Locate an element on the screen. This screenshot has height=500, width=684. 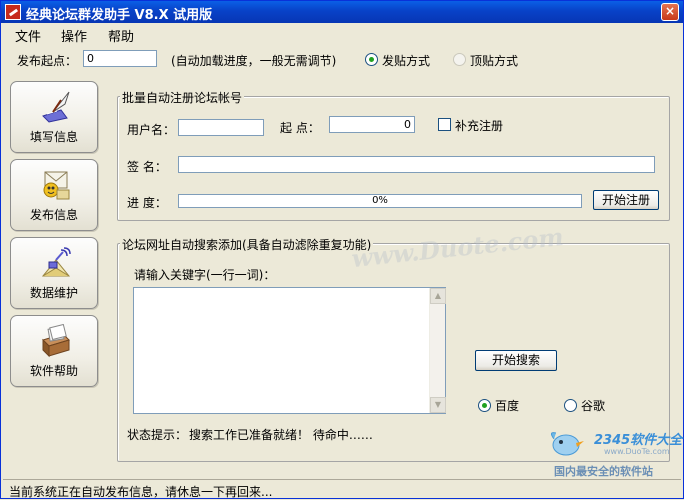
register-progress-text: 0% is located at coordinates (380, 200).